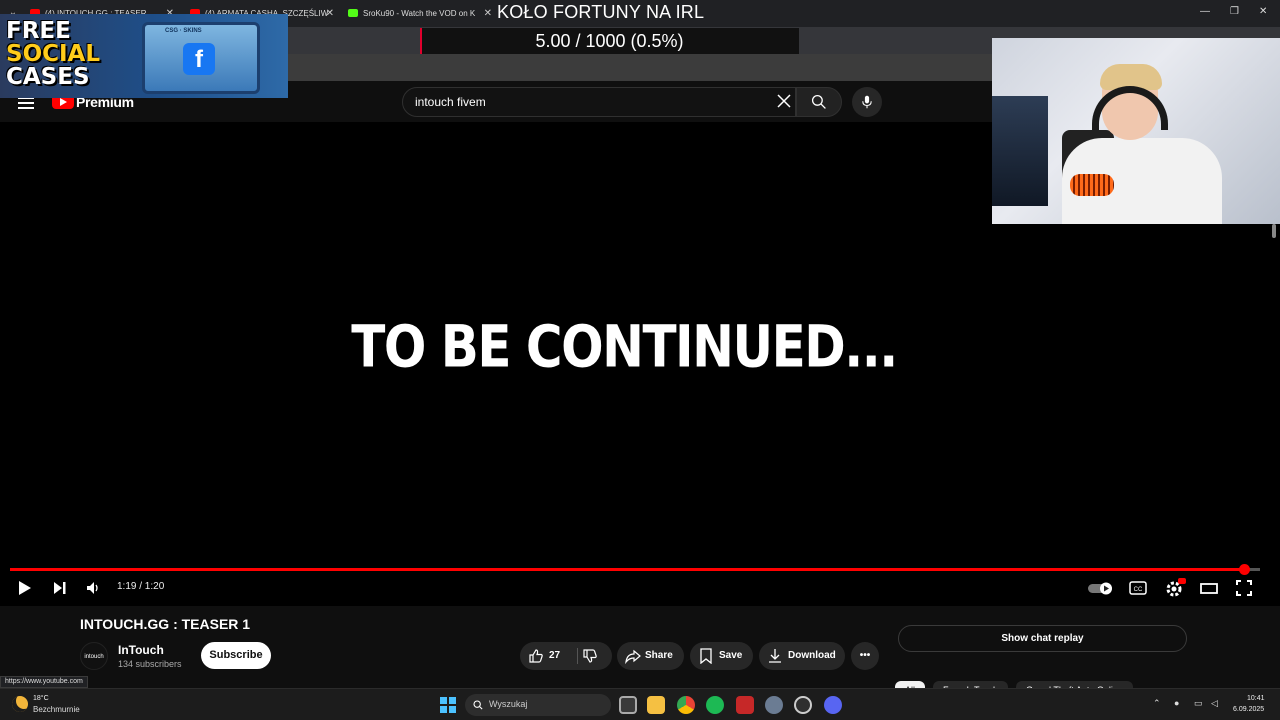 The image size is (1280, 720). Describe the element at coordinates (745, 705) in the screenshot. I see `voicemeeter-icon` at that location.